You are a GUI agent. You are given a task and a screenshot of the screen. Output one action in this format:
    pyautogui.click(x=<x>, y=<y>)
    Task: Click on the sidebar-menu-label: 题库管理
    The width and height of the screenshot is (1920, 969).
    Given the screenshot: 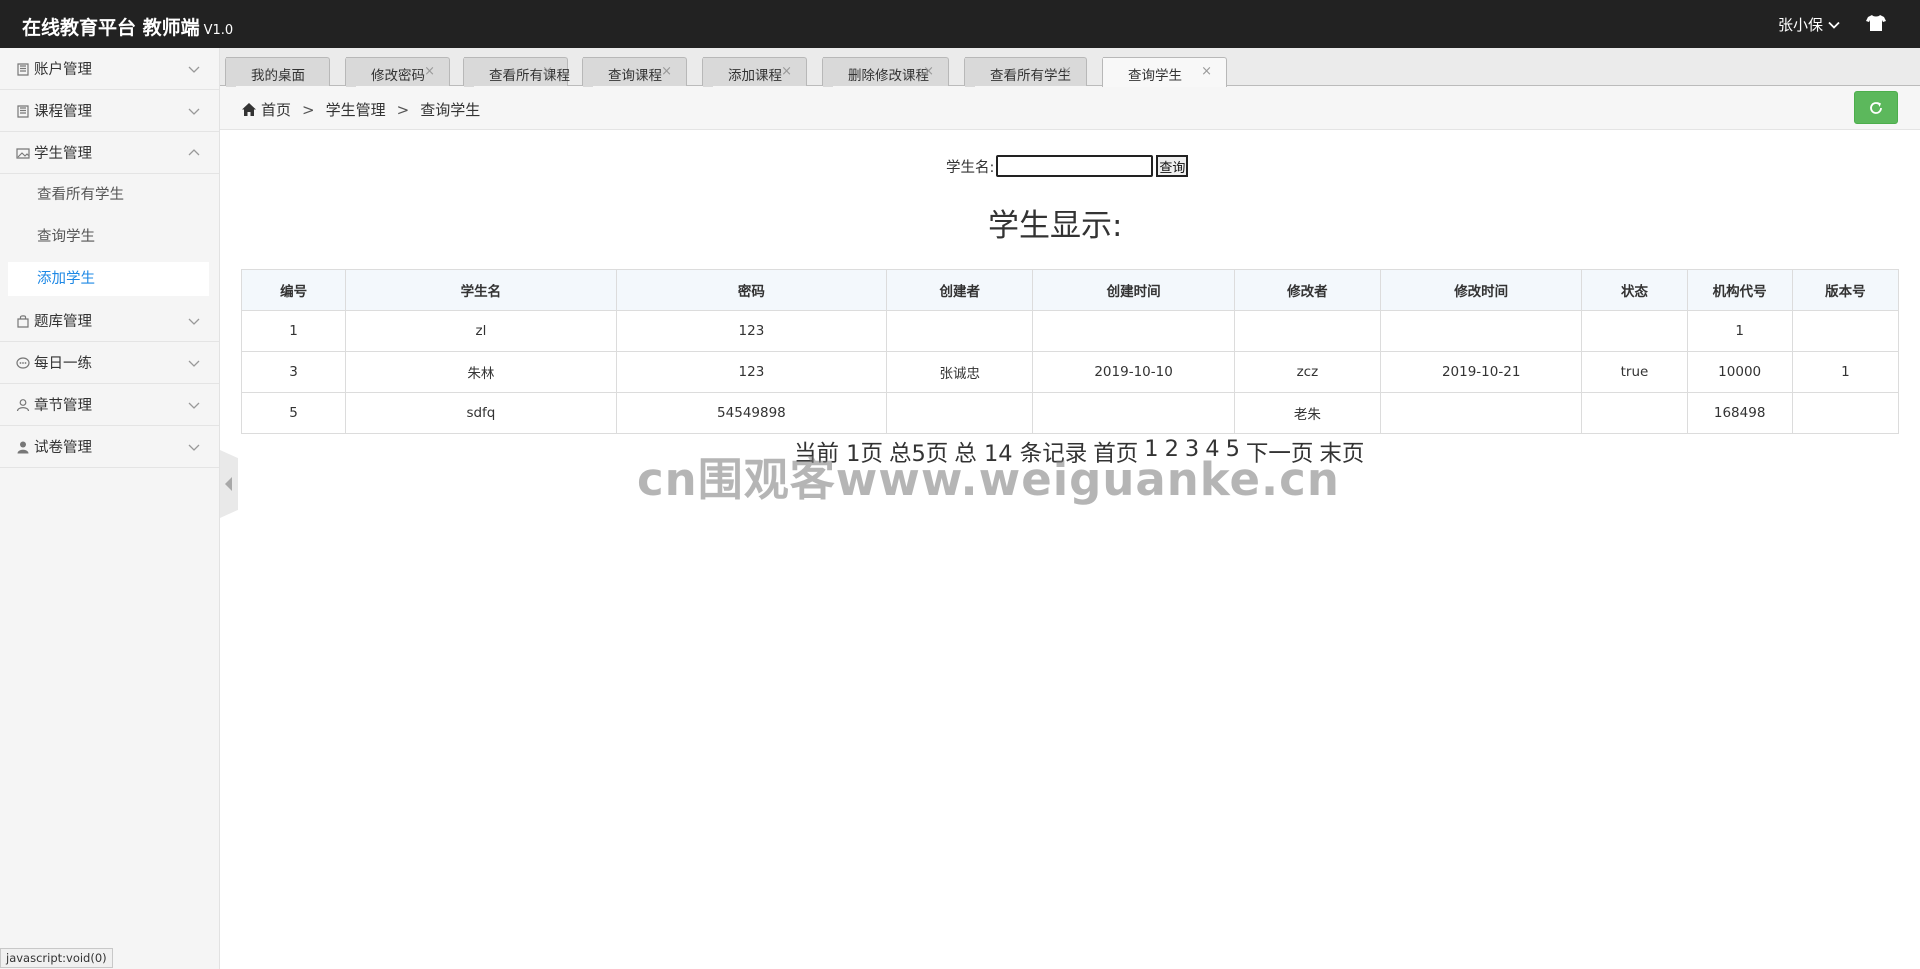 What is the action you would take?
    pyautogui.click(x=63, y=322)
    